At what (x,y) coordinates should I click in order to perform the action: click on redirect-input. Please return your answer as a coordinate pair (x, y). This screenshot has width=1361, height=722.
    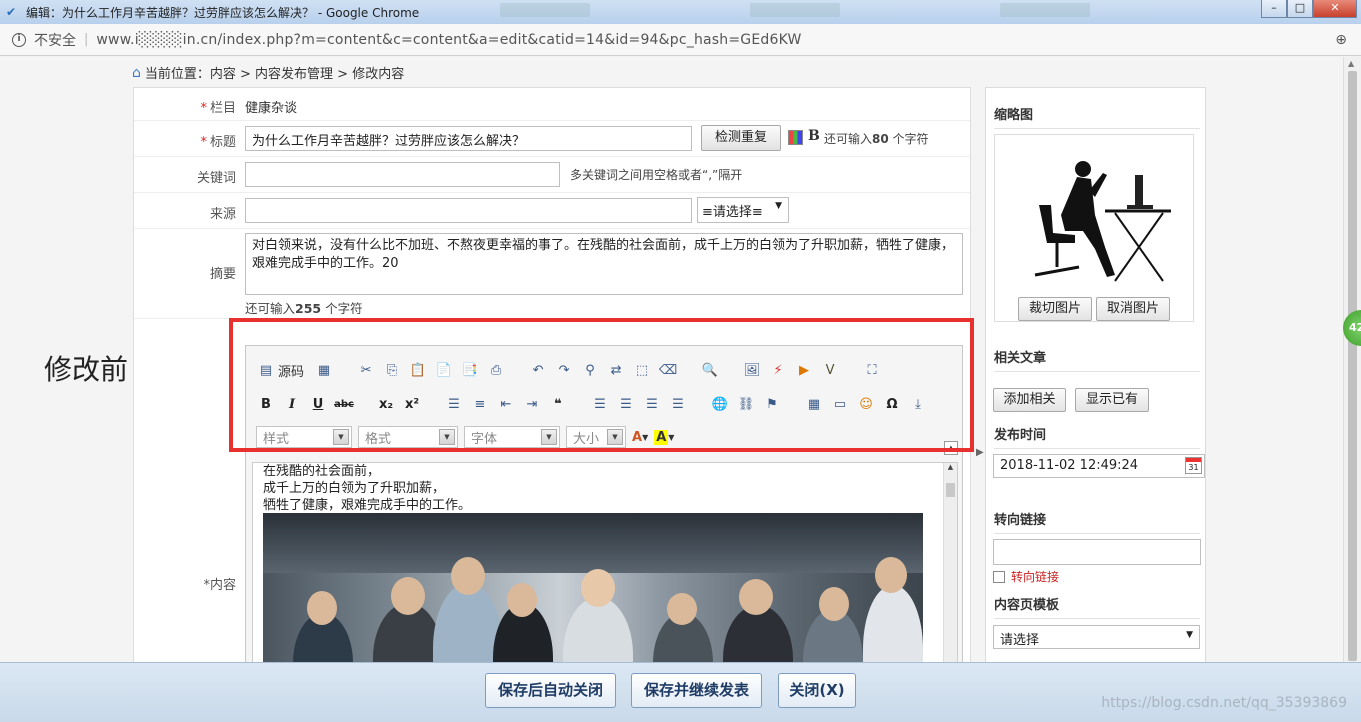
    Looking at the image, I should click on (1097, 552).